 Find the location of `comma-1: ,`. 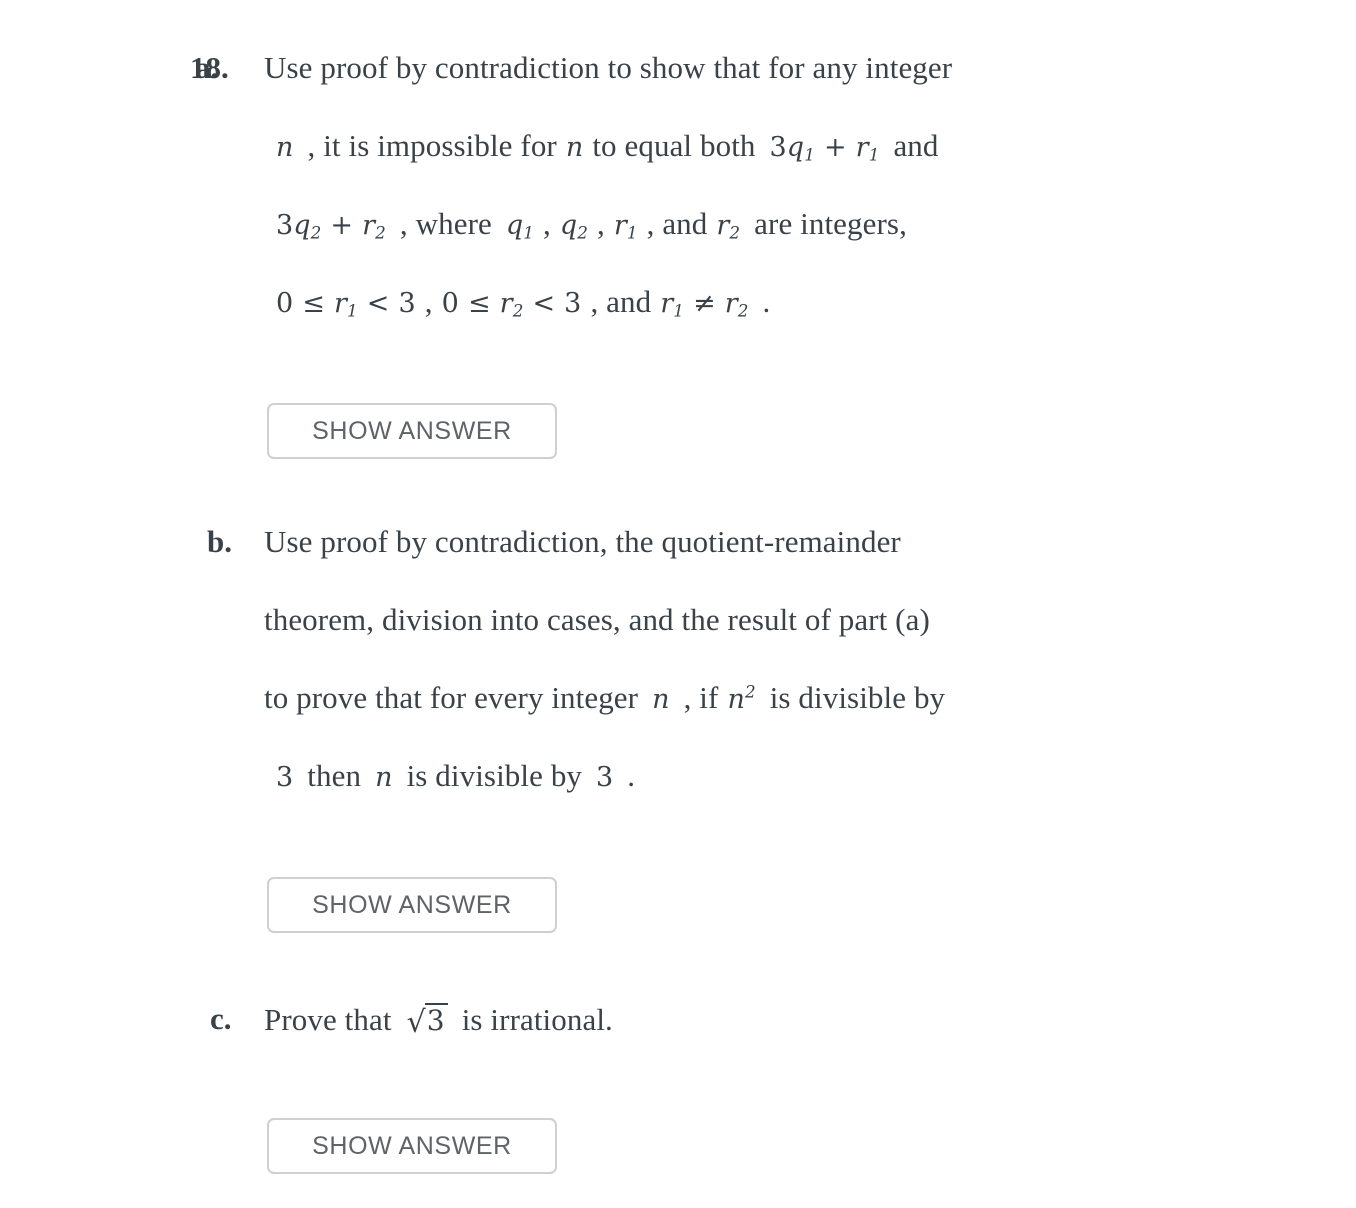

comma-1: , is located at coordinates (547, 223).